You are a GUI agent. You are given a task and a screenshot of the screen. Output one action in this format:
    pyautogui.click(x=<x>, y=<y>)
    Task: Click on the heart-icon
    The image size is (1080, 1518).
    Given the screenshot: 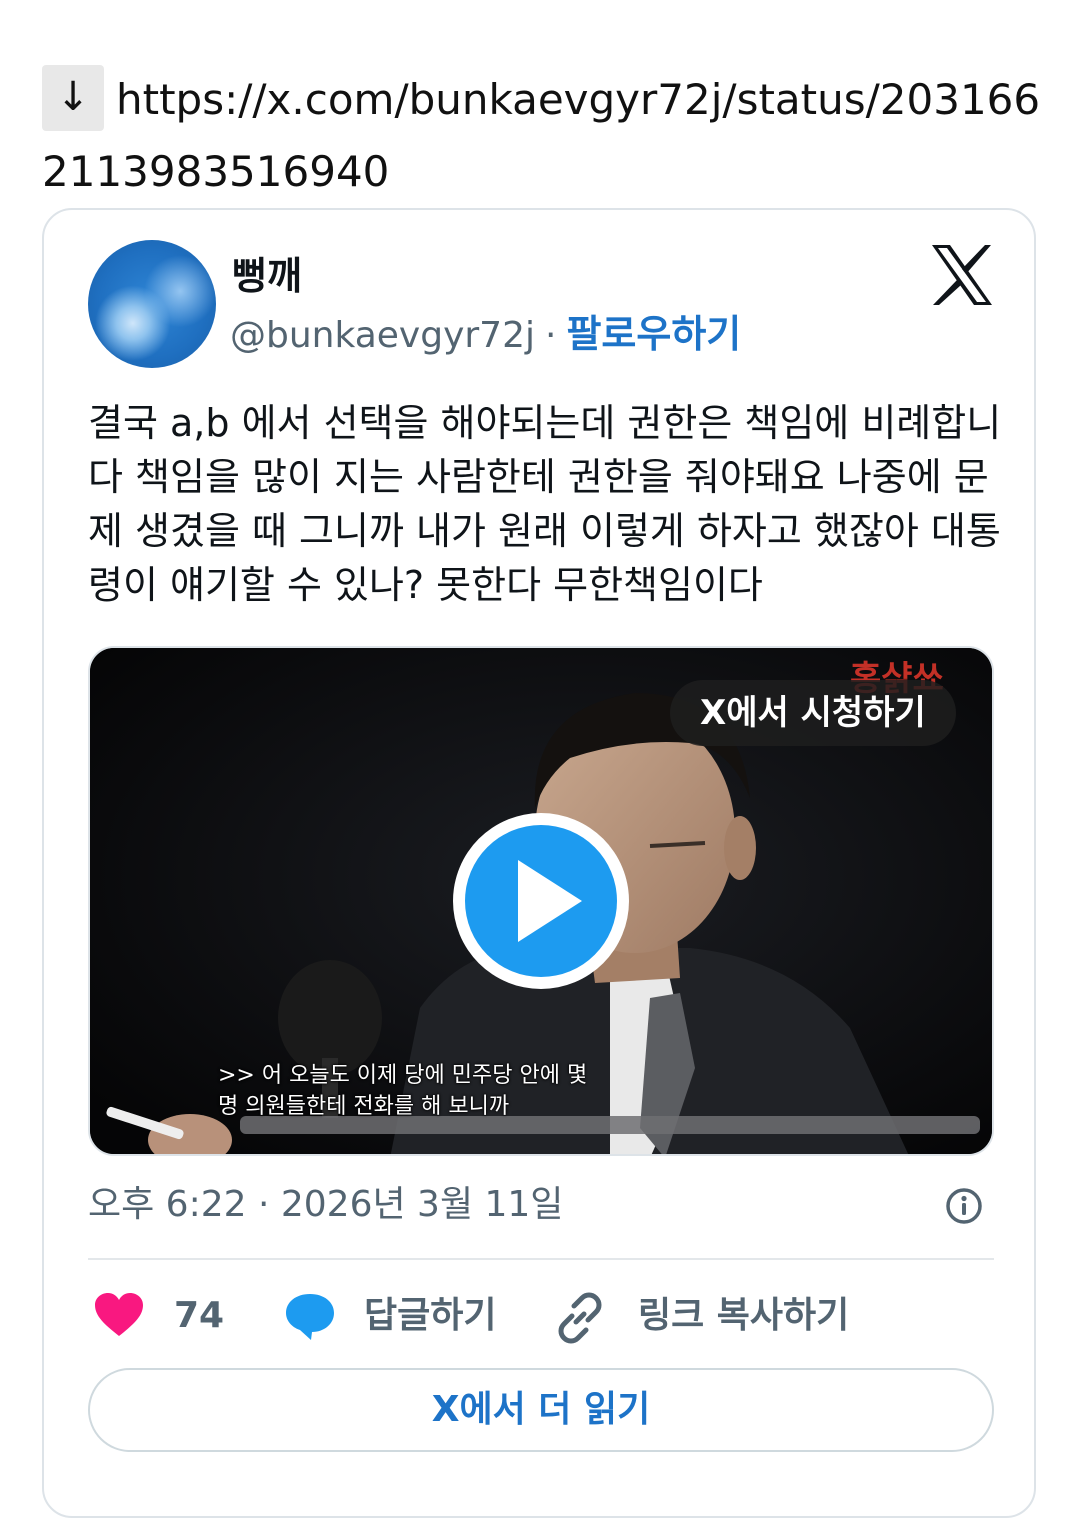 What is the action you would take?
    pyautogui.click(x=119, y=1314)
    